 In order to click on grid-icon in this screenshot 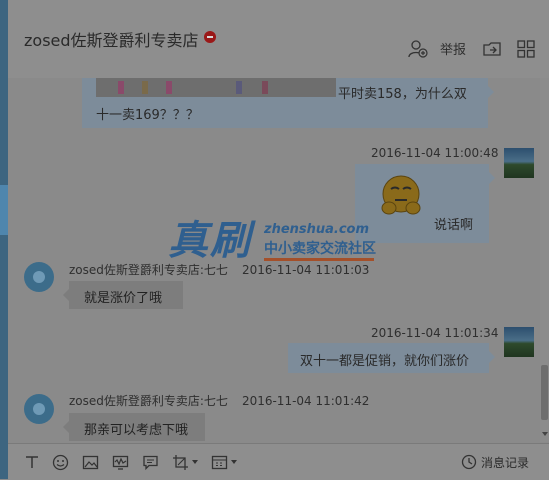, I will do `click(526, 49)`.